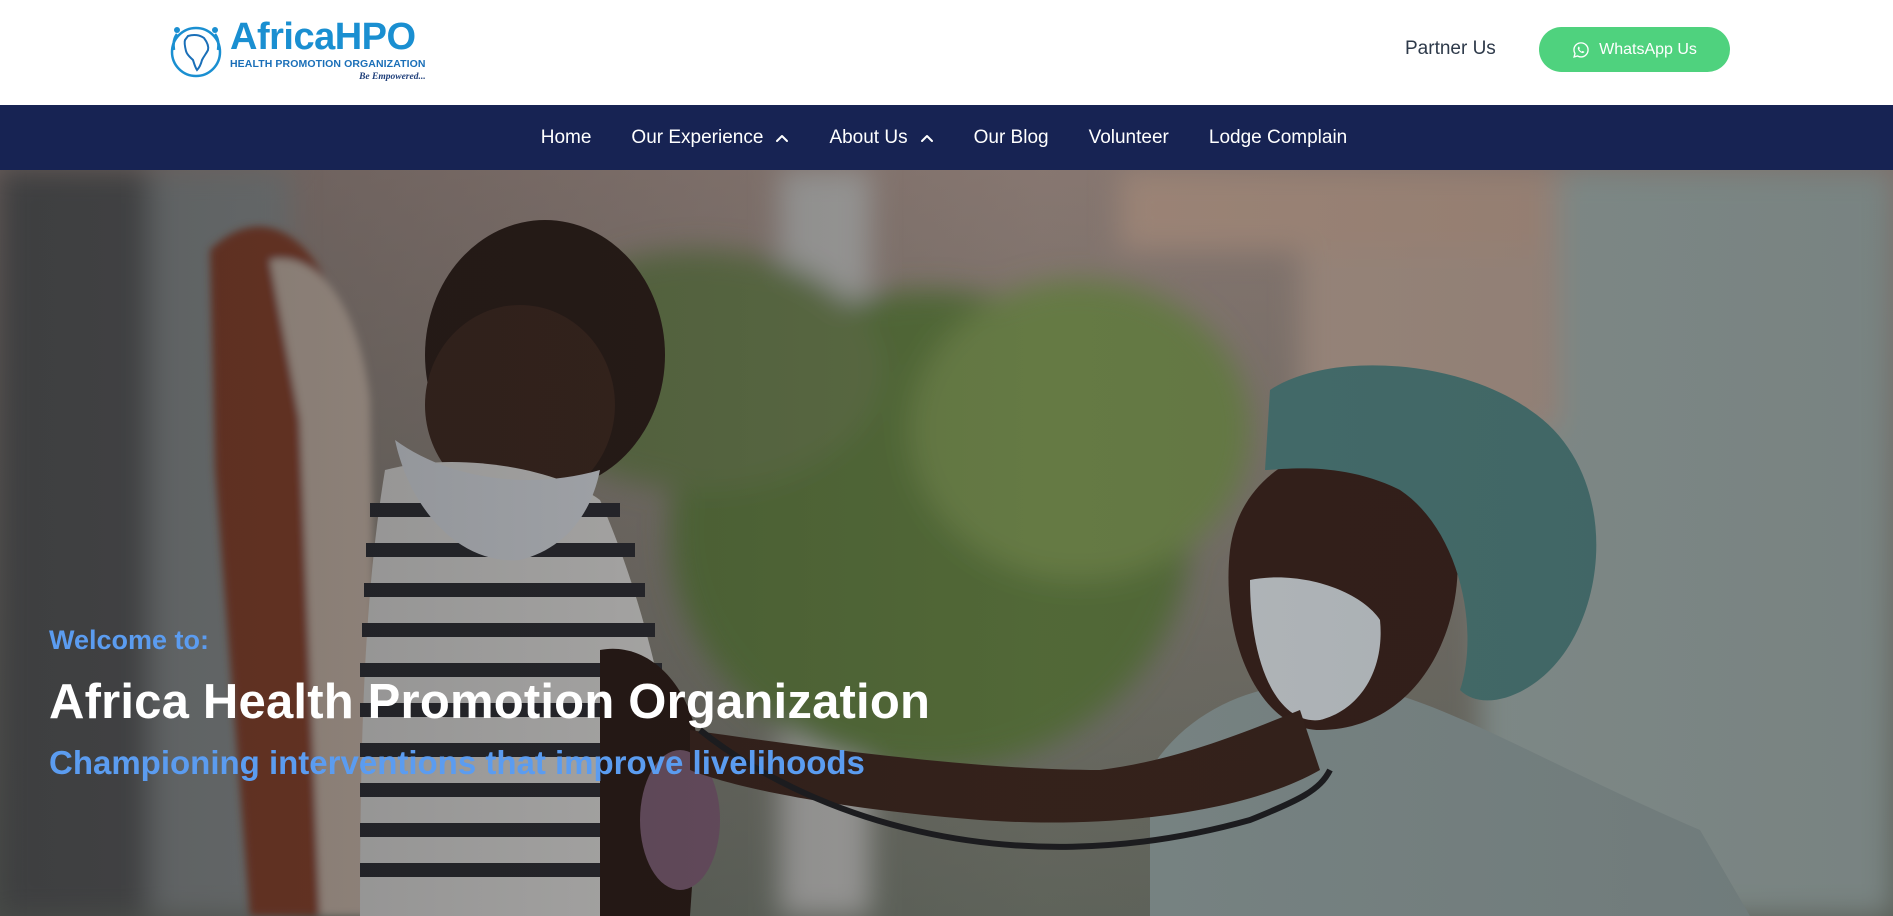 Image resolution: width=1893 pixels, height=916 pixels. I want to click on hero-welcome-text: Welcome to:, so click(129, 640).